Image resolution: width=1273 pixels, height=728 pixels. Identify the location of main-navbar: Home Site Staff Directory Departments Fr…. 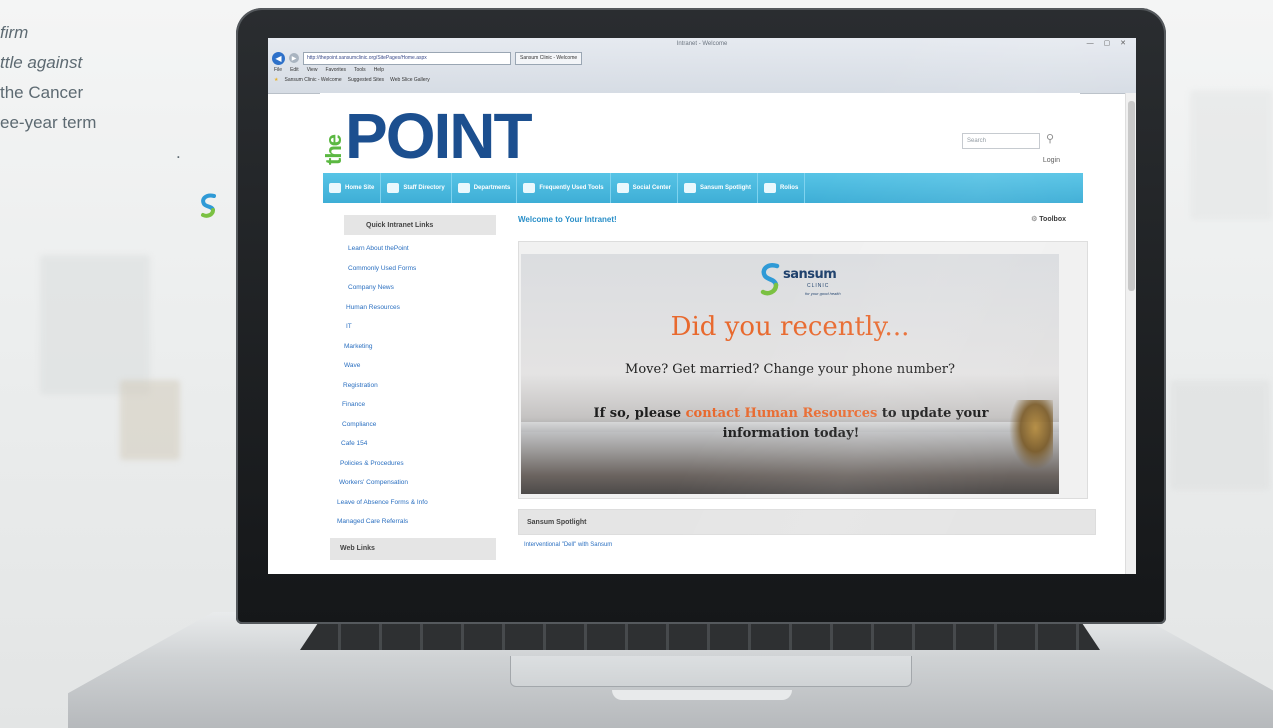
(703, 188).